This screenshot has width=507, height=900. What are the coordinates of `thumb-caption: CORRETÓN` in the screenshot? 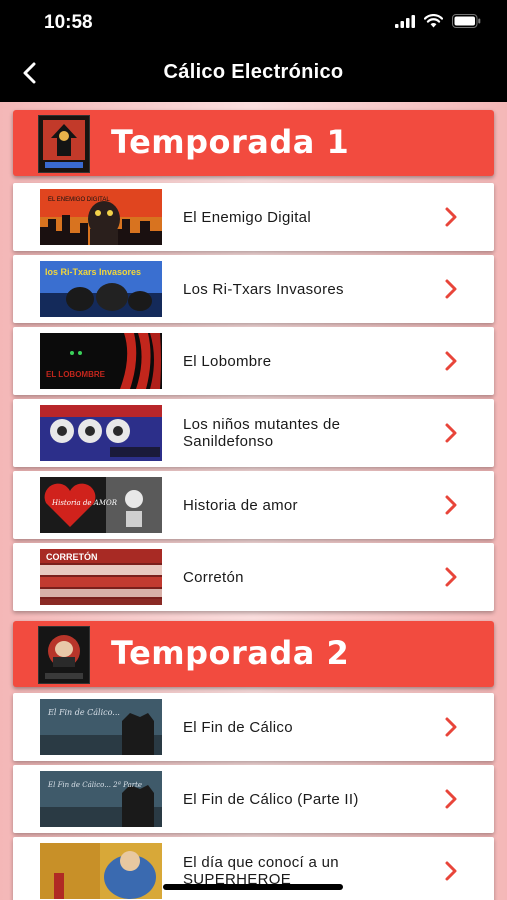 It's located at (72, 556).